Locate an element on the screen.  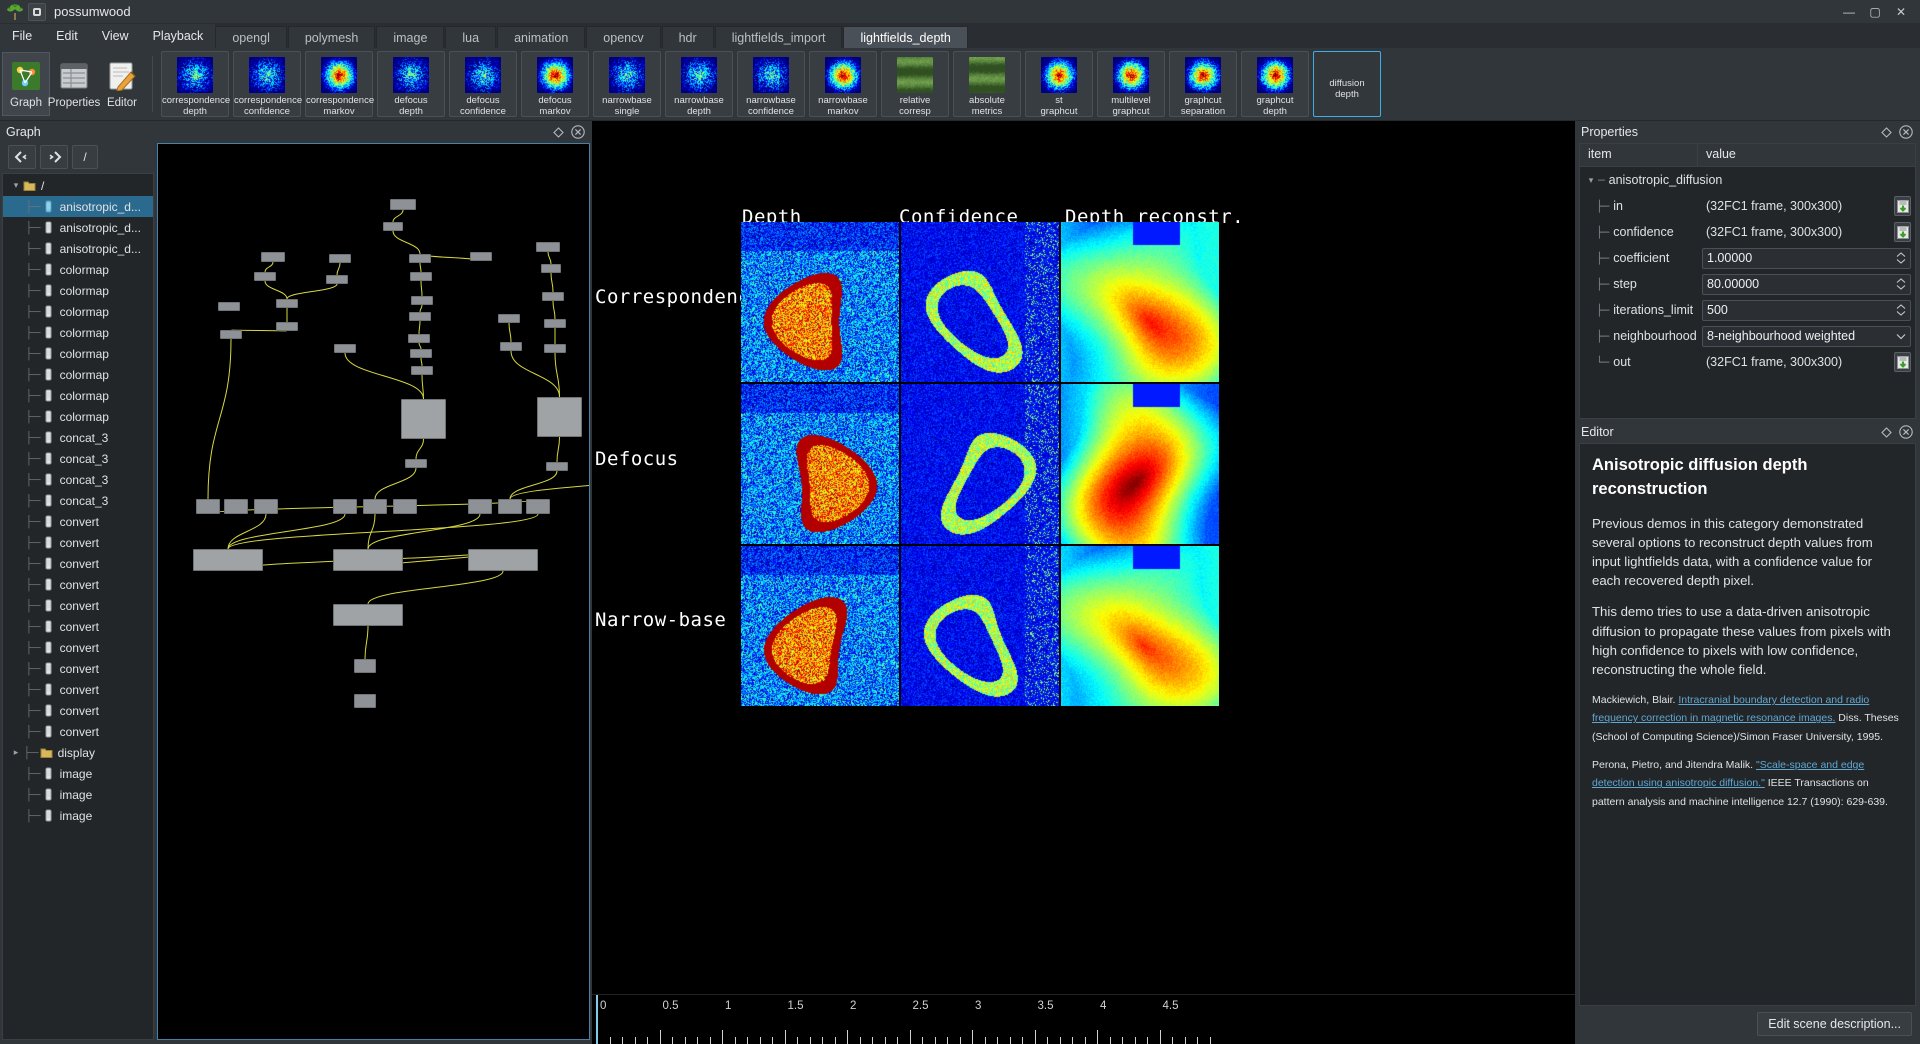
property-value-cell: 500 is located at coordinates (1808, 310).